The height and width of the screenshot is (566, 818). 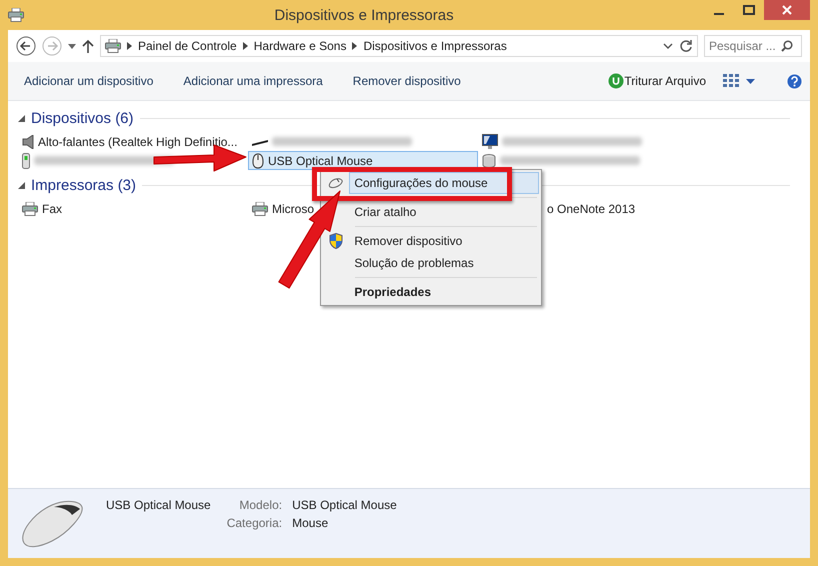 What do you see at coordinates (254, 523) in the screenshot?
I see `property-label: Categoria:` at bounding box center [254, 523].